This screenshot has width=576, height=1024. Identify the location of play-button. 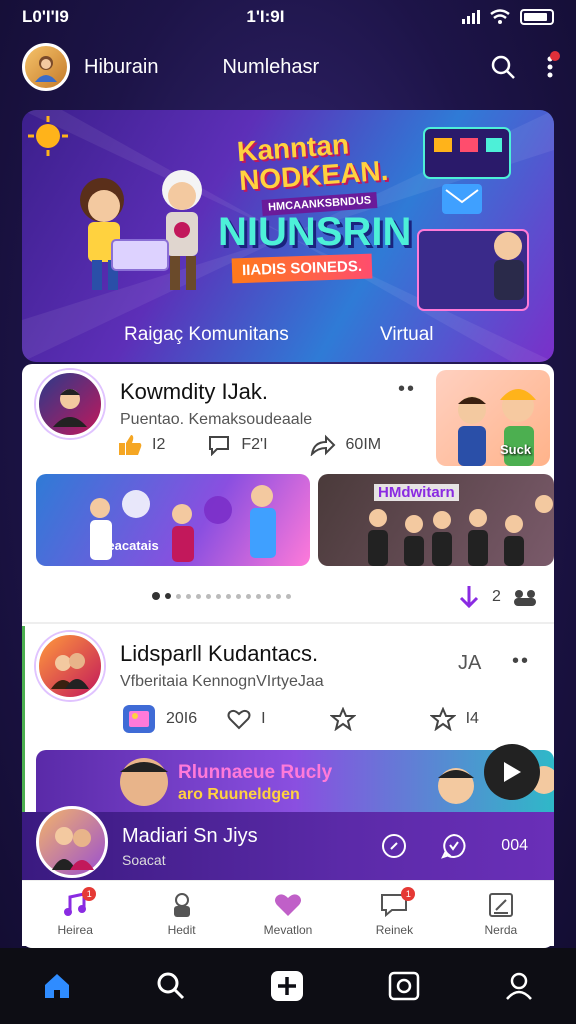
(512, 772).